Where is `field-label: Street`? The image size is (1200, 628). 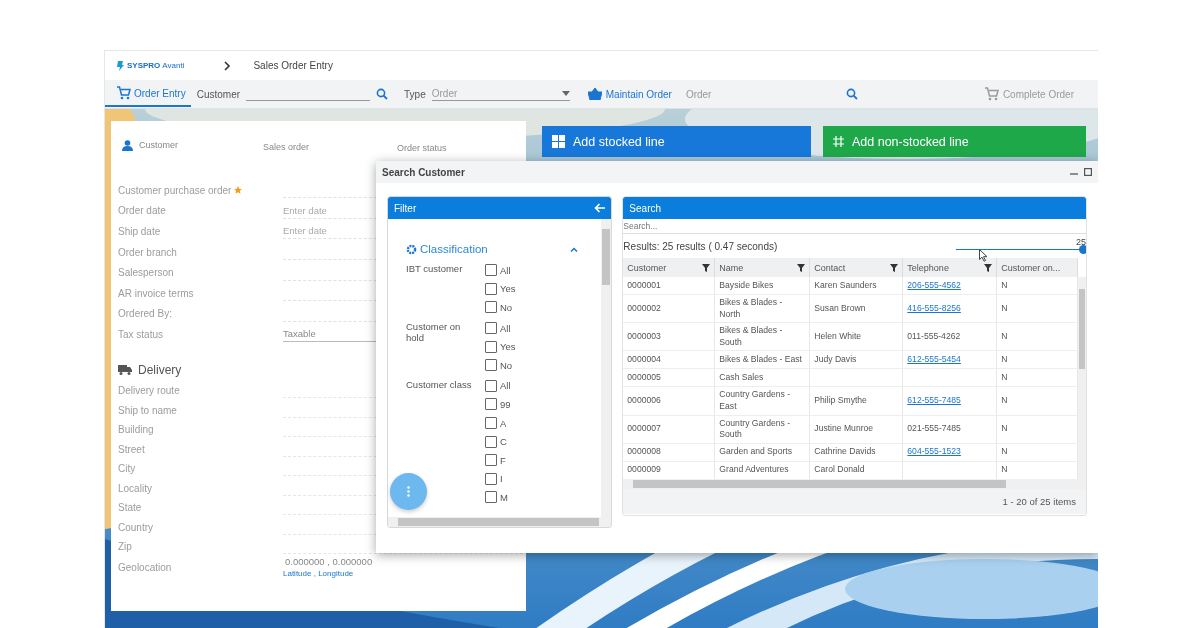
field-label: Street is located at coordinates (132, 449).